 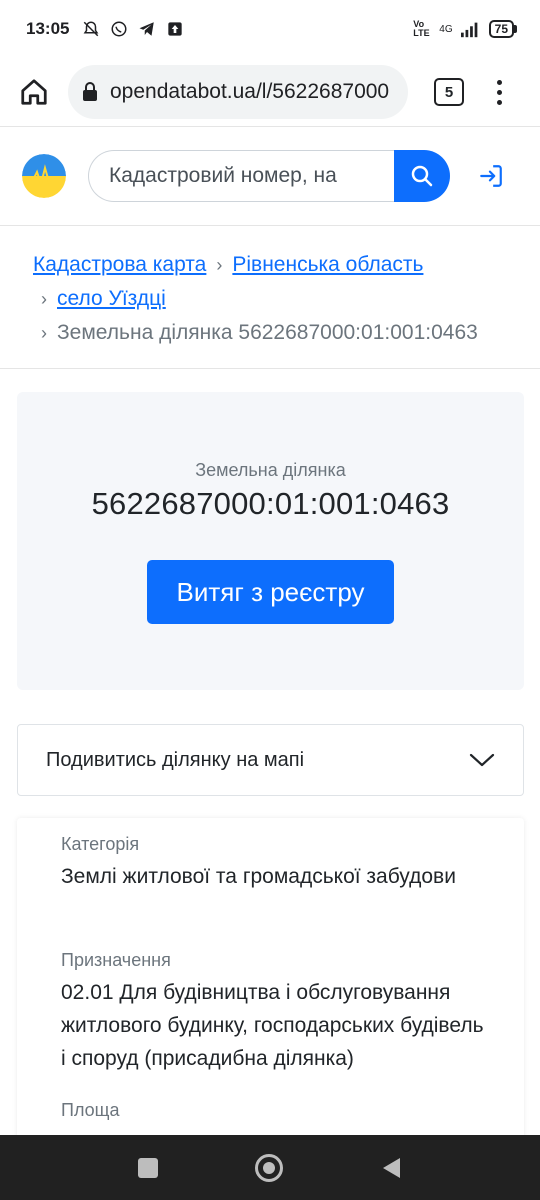 I want to click on login-icon, so click(x=491, y=176).